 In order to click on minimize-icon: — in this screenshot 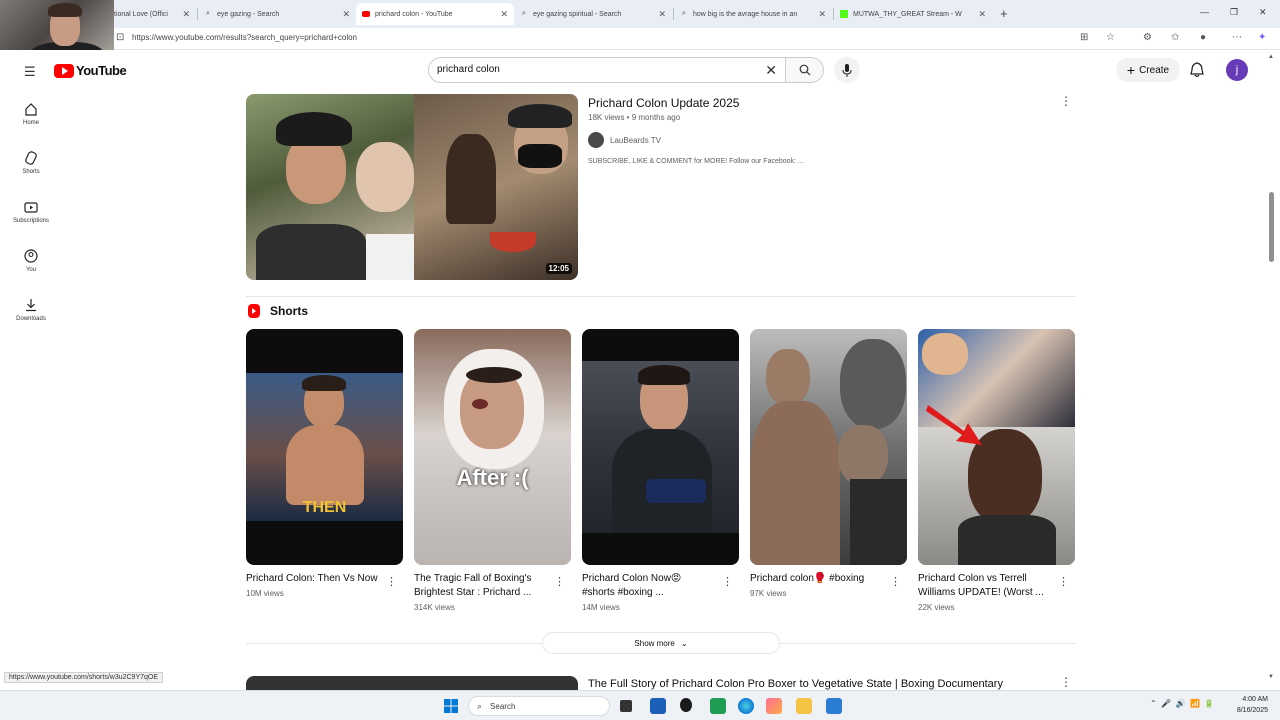, I will do `click(1204, 12)`.